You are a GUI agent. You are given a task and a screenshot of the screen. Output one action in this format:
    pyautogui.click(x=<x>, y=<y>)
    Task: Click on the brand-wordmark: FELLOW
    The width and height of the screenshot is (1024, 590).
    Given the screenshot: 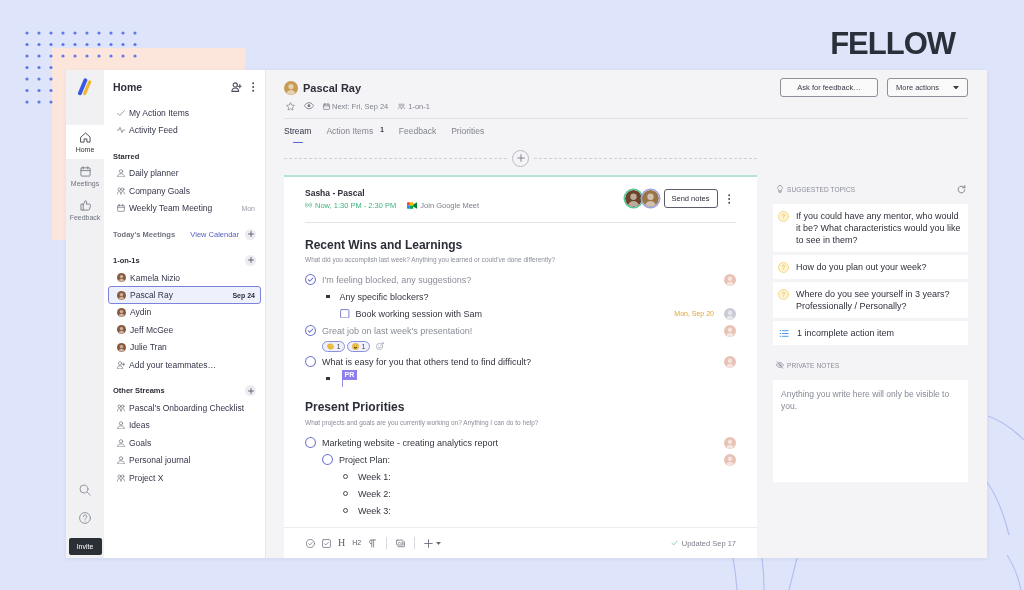 What is the action you would take?
    pyautogui.click(x=892, y=44)
    